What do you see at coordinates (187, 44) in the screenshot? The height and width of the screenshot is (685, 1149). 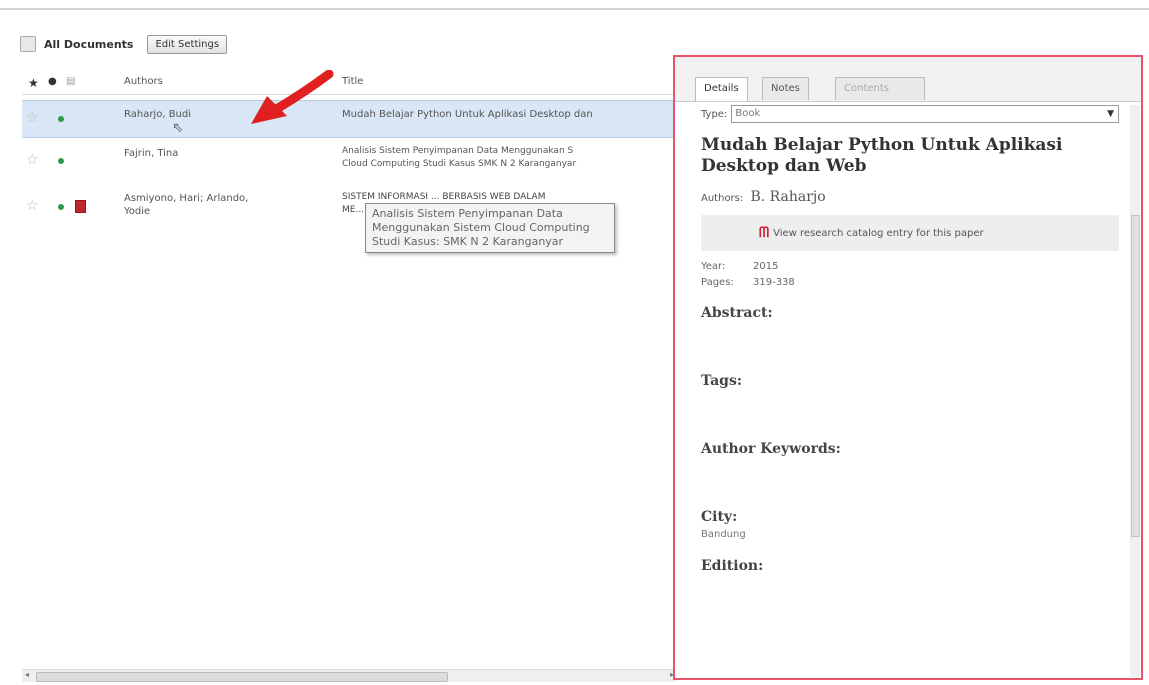 I see `edit-settings-button: Edit Settings` at bounding box center [187, 44].